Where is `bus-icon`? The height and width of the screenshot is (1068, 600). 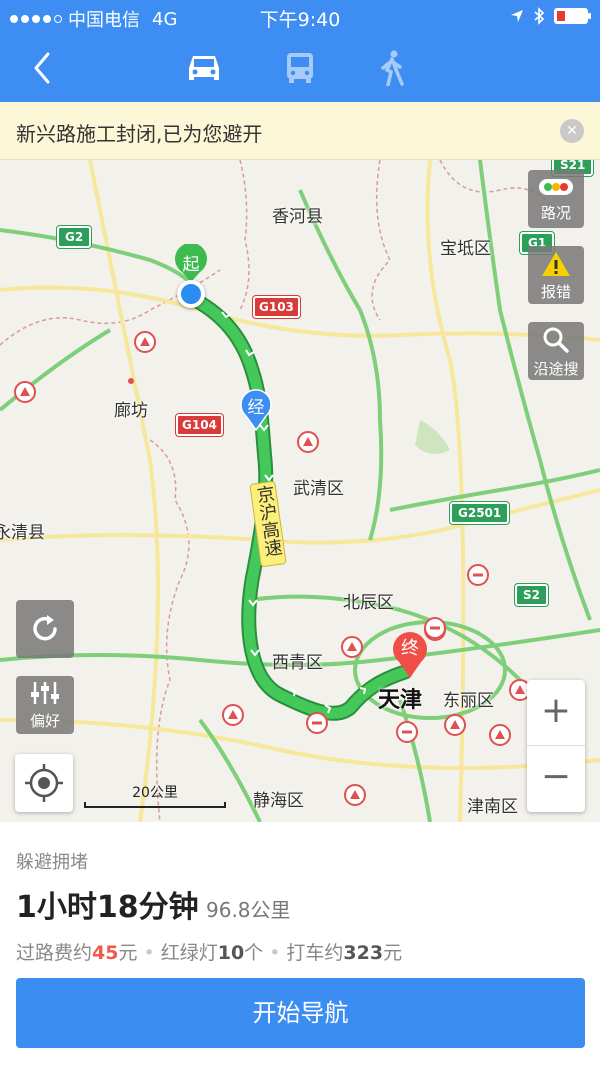
bus-icon is located at coordinates (300, 68).